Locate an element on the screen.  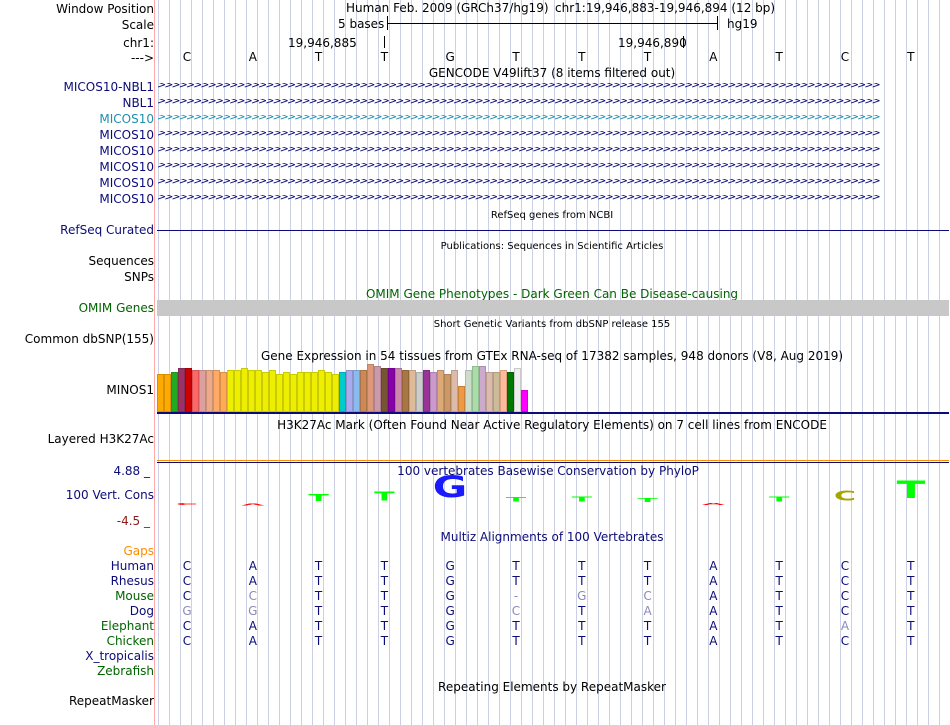
strand-label: ---> is located at coordinates (142, 58).